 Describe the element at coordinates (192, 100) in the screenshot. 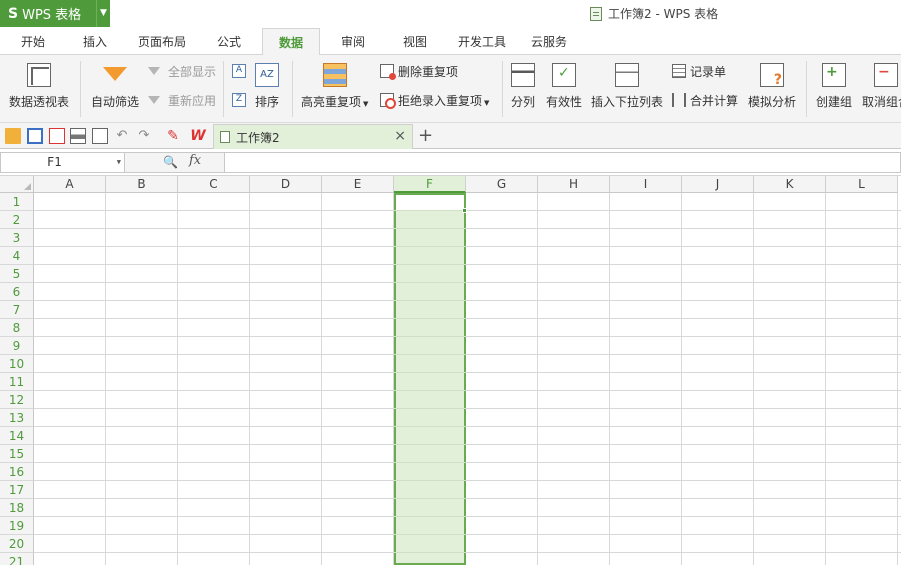

I see `reapply-label: 重新应用` at that location.